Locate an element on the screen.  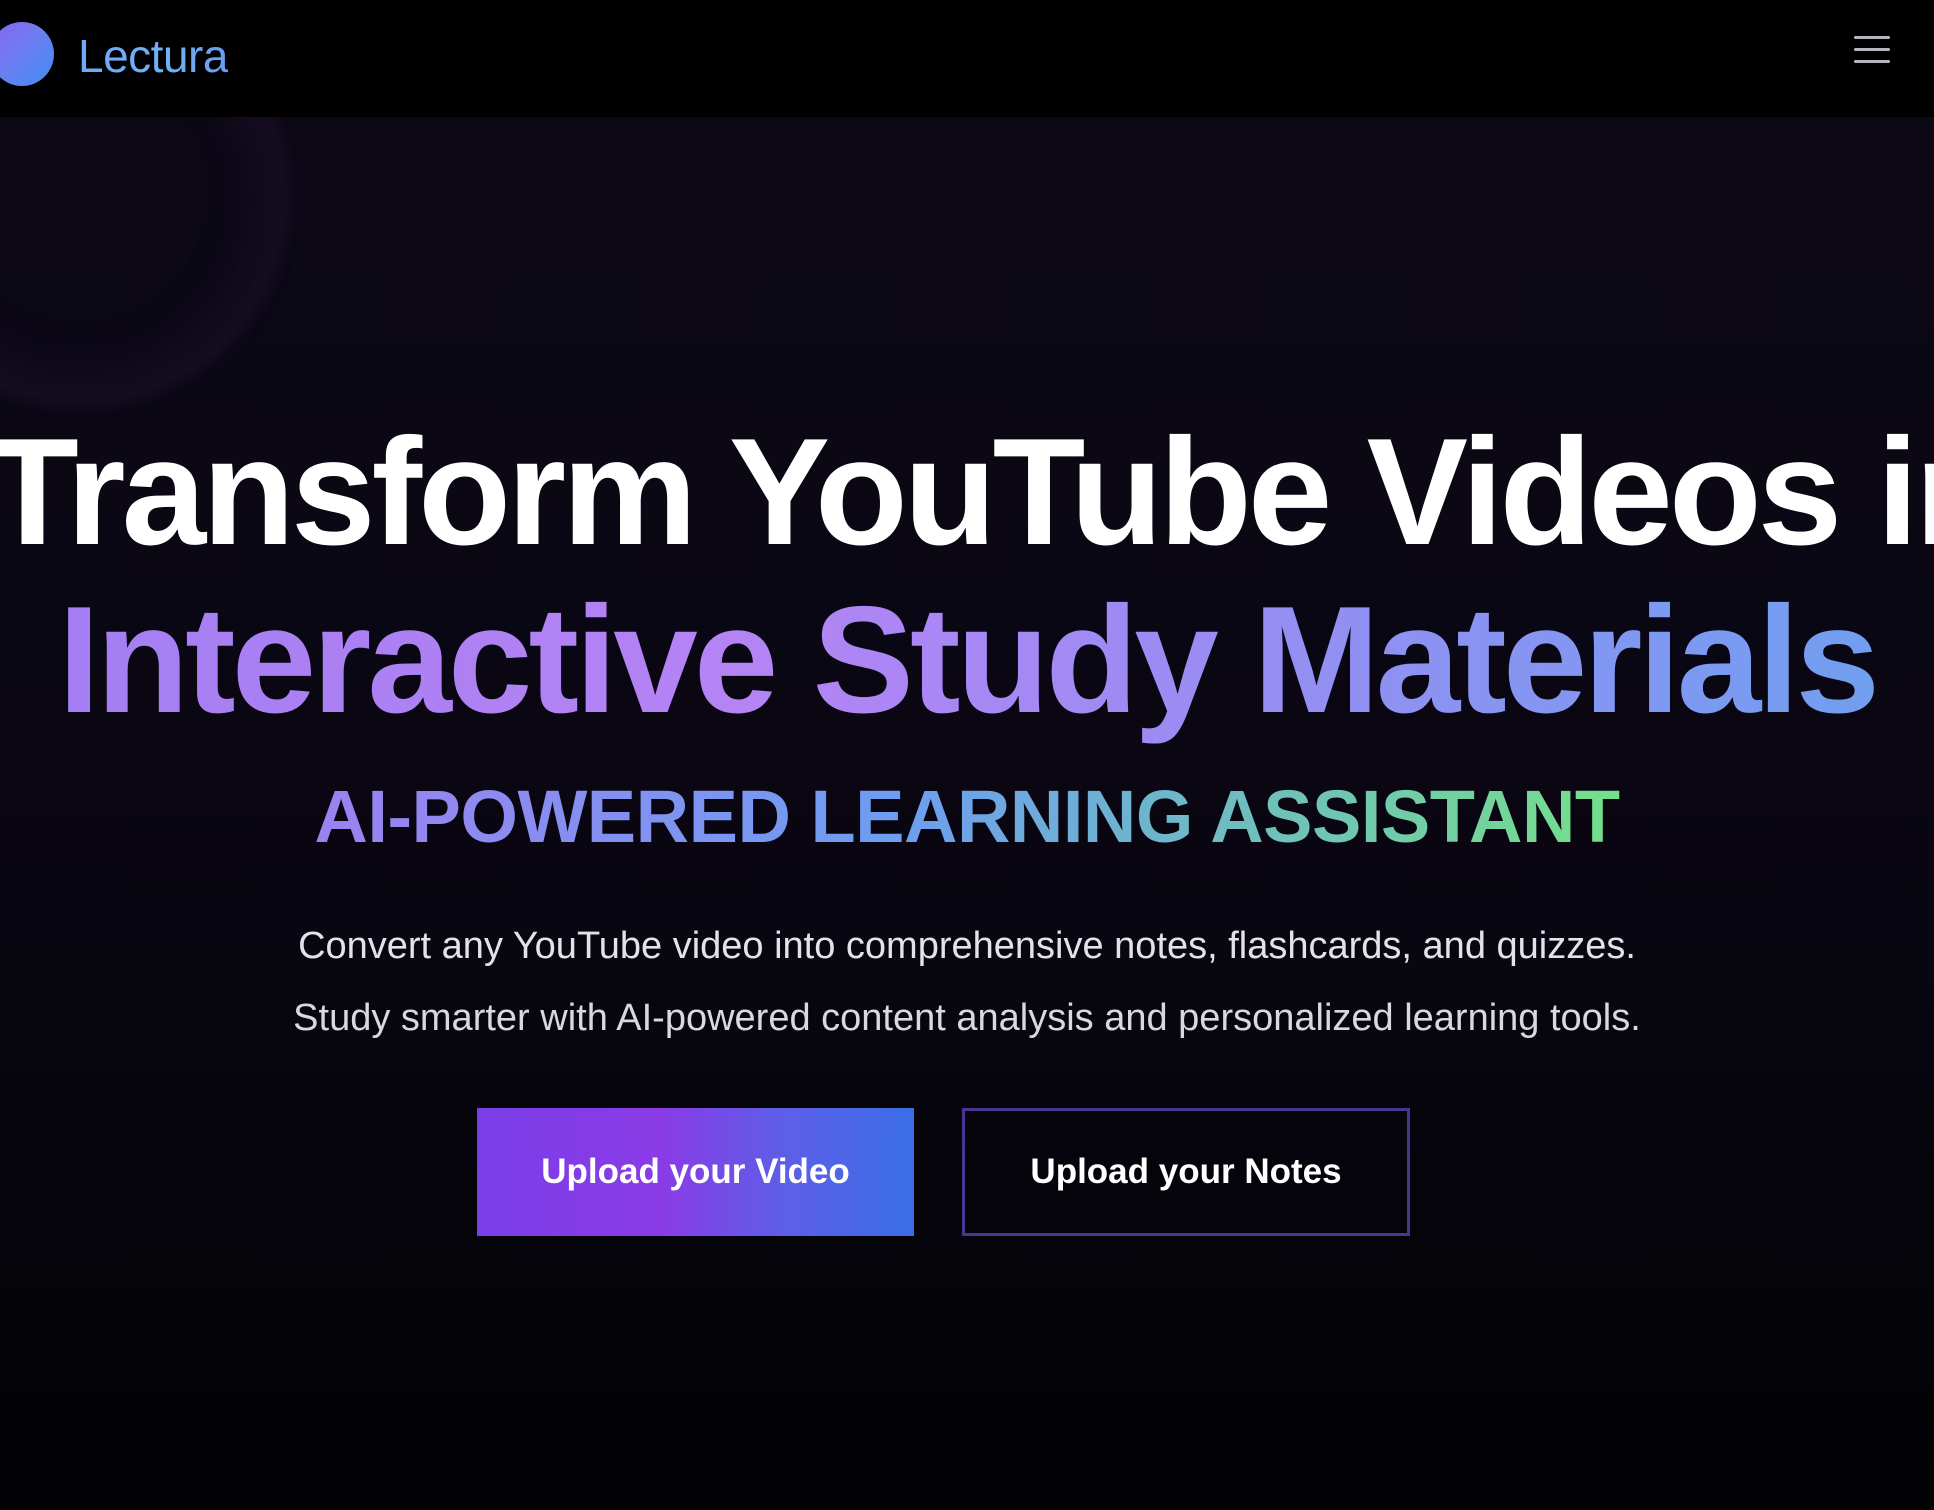
upload-video-button: Upload your Video is located at coordinates (695, 1172).